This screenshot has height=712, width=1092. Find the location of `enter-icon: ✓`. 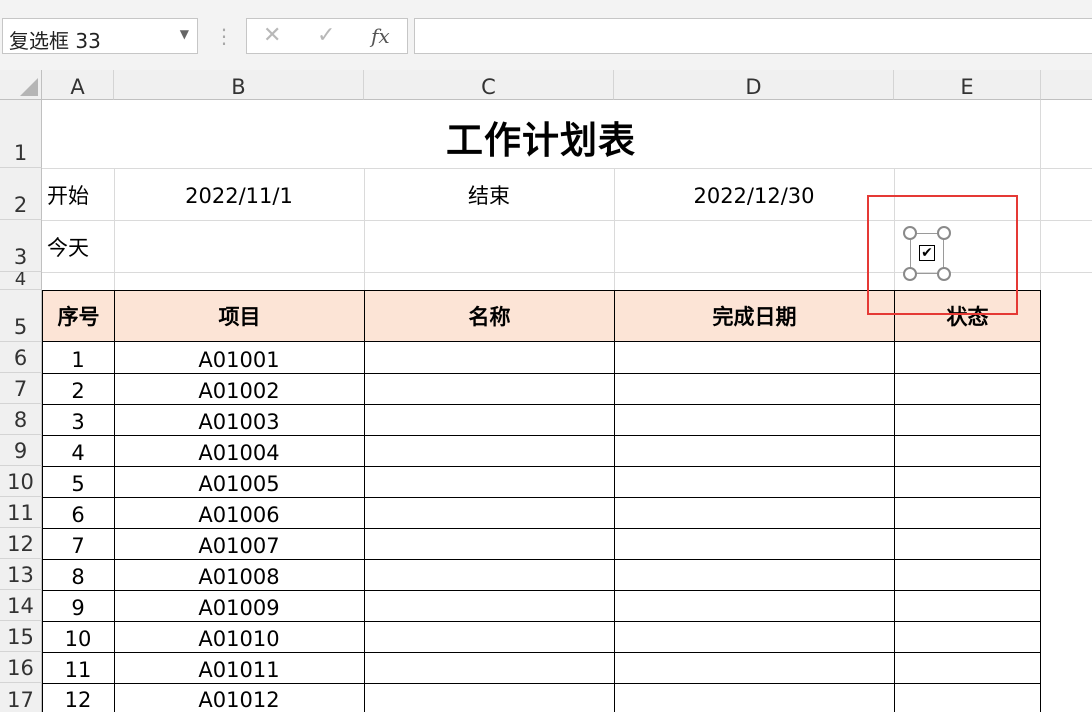

enter-icon: ✓ is located at coordinates (326, 35).